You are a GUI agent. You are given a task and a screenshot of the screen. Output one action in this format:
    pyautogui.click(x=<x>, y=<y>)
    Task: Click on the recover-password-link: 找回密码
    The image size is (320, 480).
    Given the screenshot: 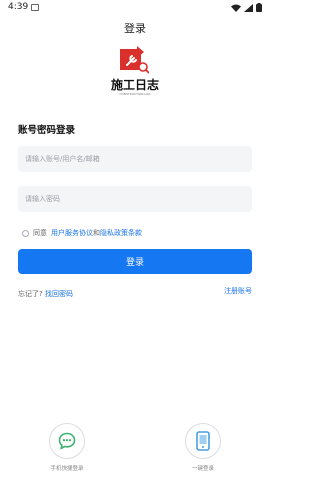 What is the action you would take?
    pyautogui.click(x=59, y=294)
    